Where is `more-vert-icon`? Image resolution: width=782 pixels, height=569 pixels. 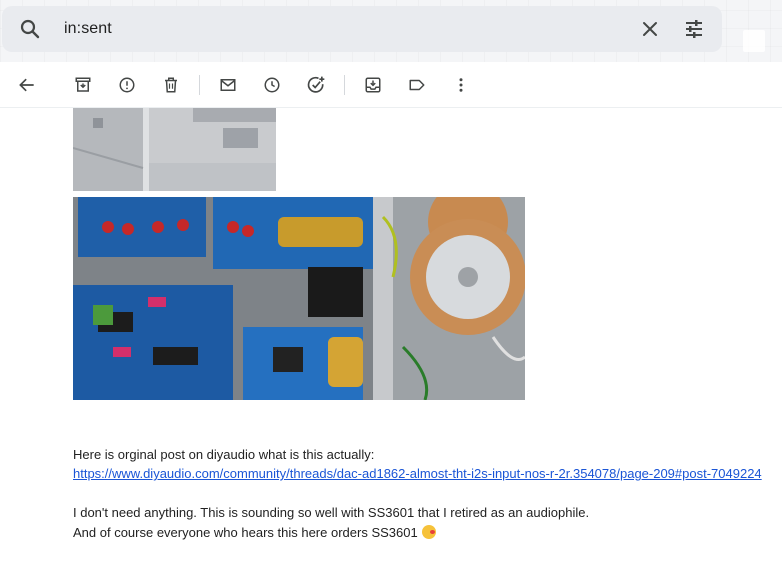
more-vert-icon is located at coordinates (461, 84).